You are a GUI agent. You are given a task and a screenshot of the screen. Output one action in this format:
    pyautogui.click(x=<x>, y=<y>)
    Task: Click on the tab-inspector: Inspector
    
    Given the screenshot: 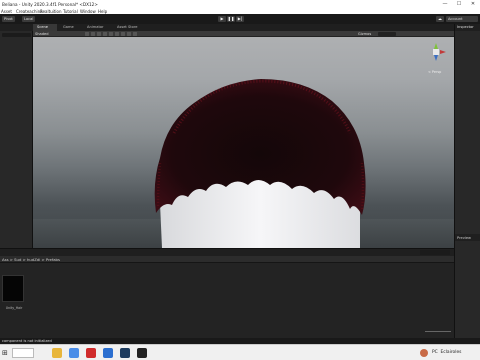 What is the action you would take?
    pyautogui.click(x=465, y=27)
    